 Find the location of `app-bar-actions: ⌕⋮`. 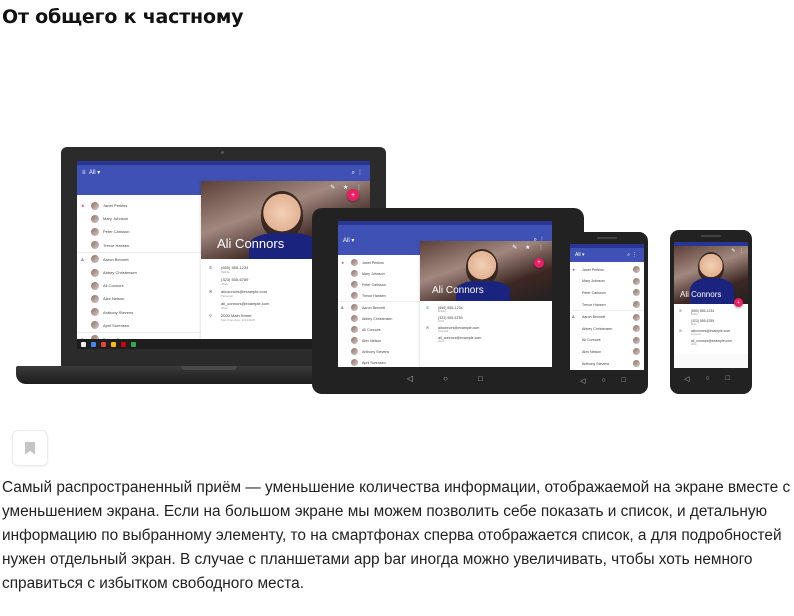

app-bar-actions: ⌕⋮ is located at coordinates (633, 255).